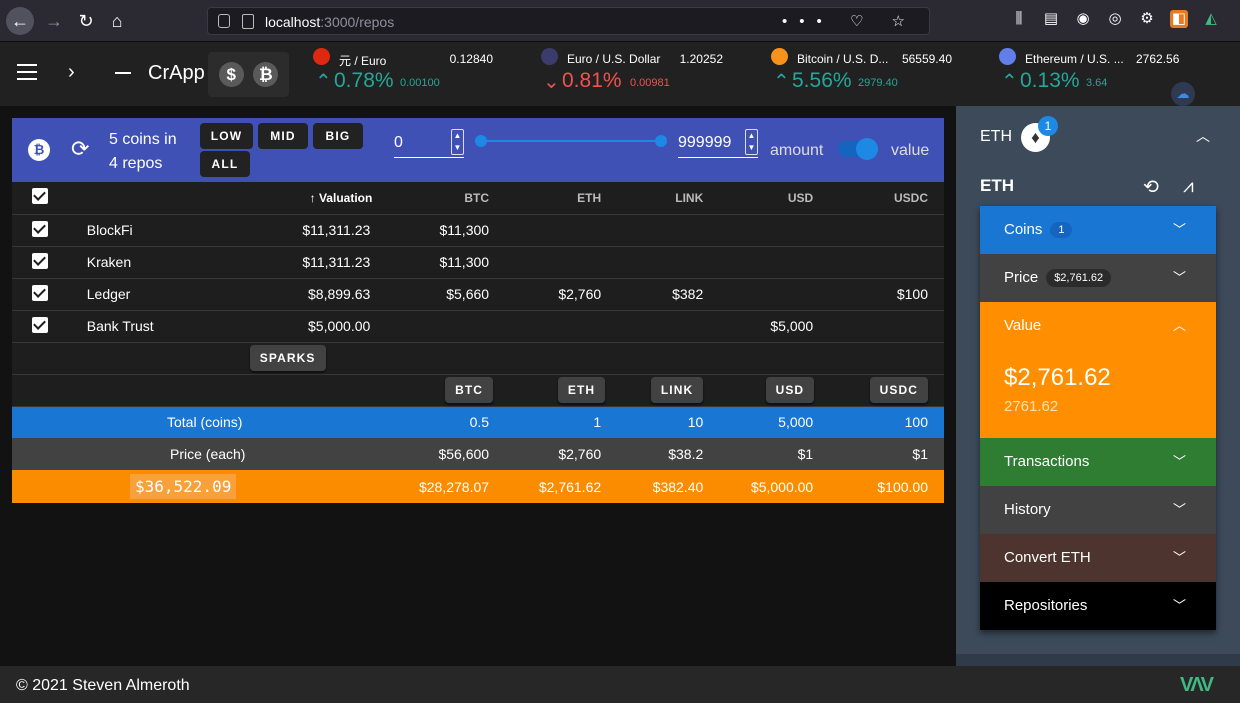  I want to click on repositories-panel-header: Repositories ﹀, so click(1098, 606).